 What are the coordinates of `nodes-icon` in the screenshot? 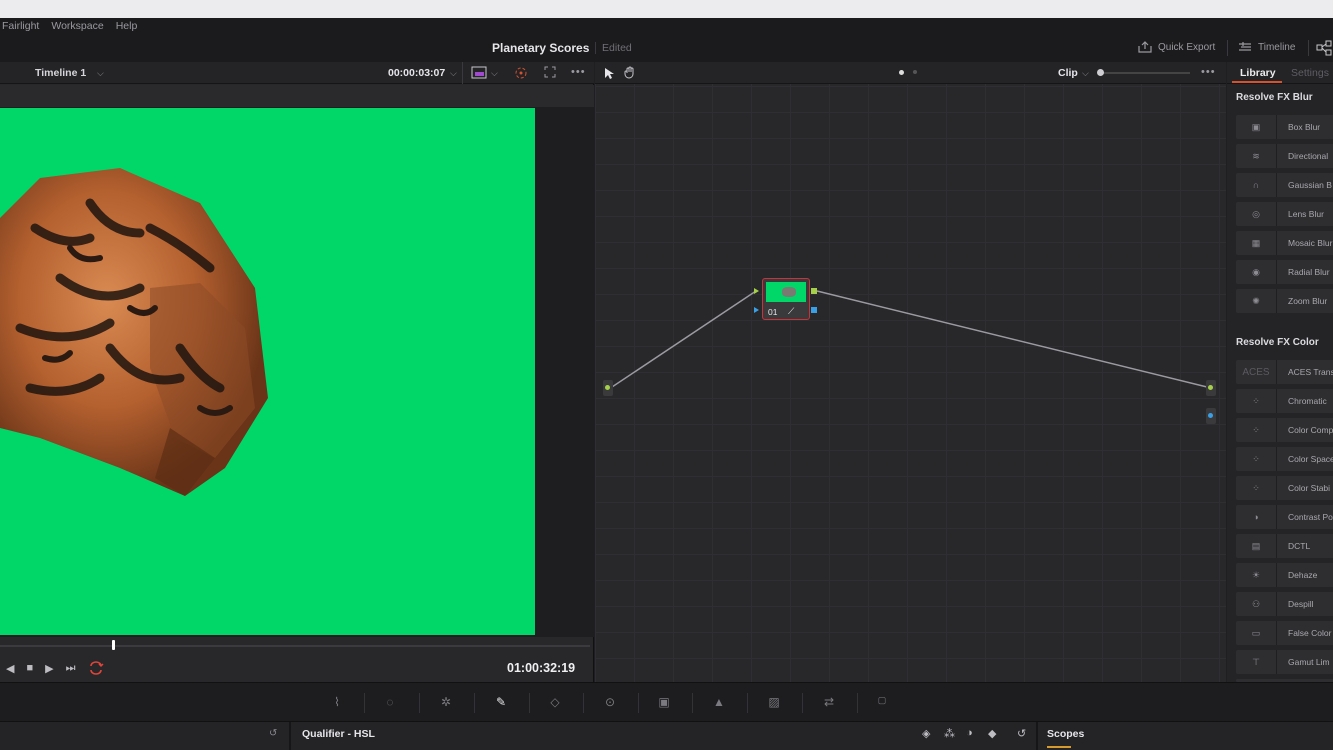 It's located at (1324, 48).